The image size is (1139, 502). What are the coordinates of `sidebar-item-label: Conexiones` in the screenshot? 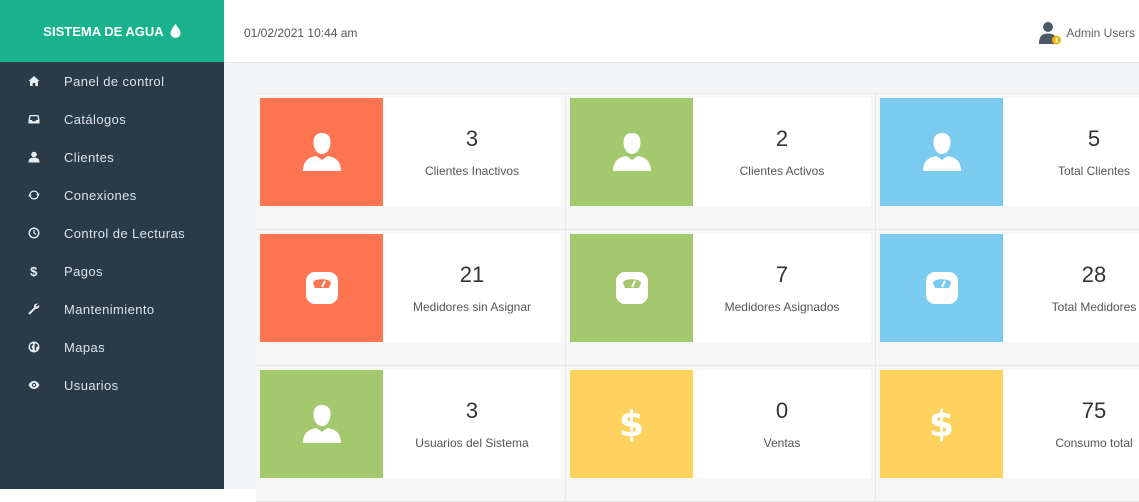 It's located at (100, 195).